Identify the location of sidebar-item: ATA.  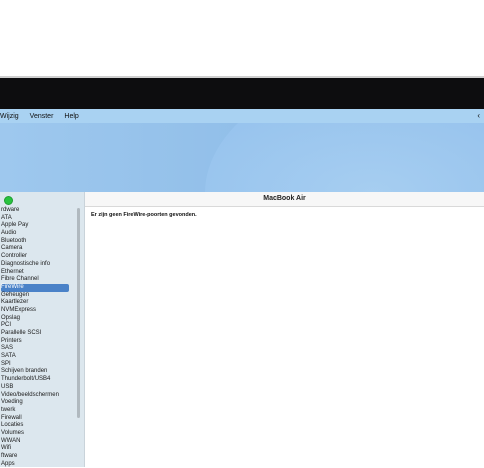
(37, 219).